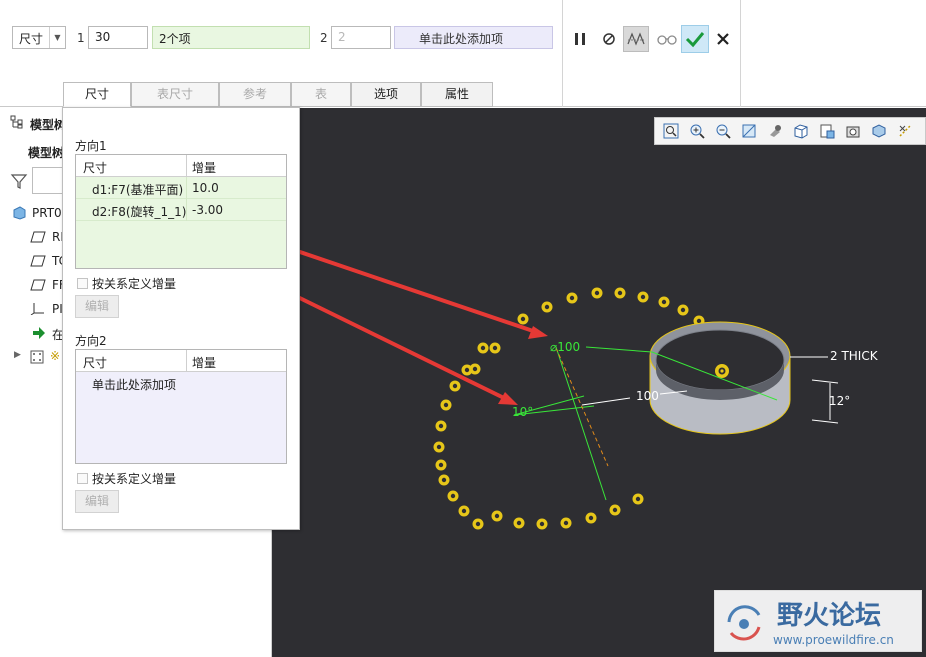  Describe the element at coordinates (48, 125) in the screenshot. I see `model-tree-title: 模型树` at that location.